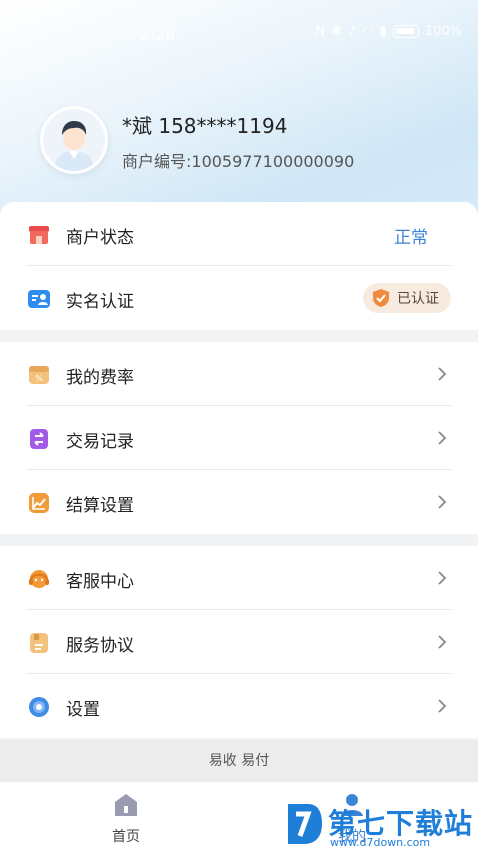  What do you see at coordinates (239, 578) in the screenshot?
I see `list-item-customer-service: 客服中心` at bounding box center [239, 578].